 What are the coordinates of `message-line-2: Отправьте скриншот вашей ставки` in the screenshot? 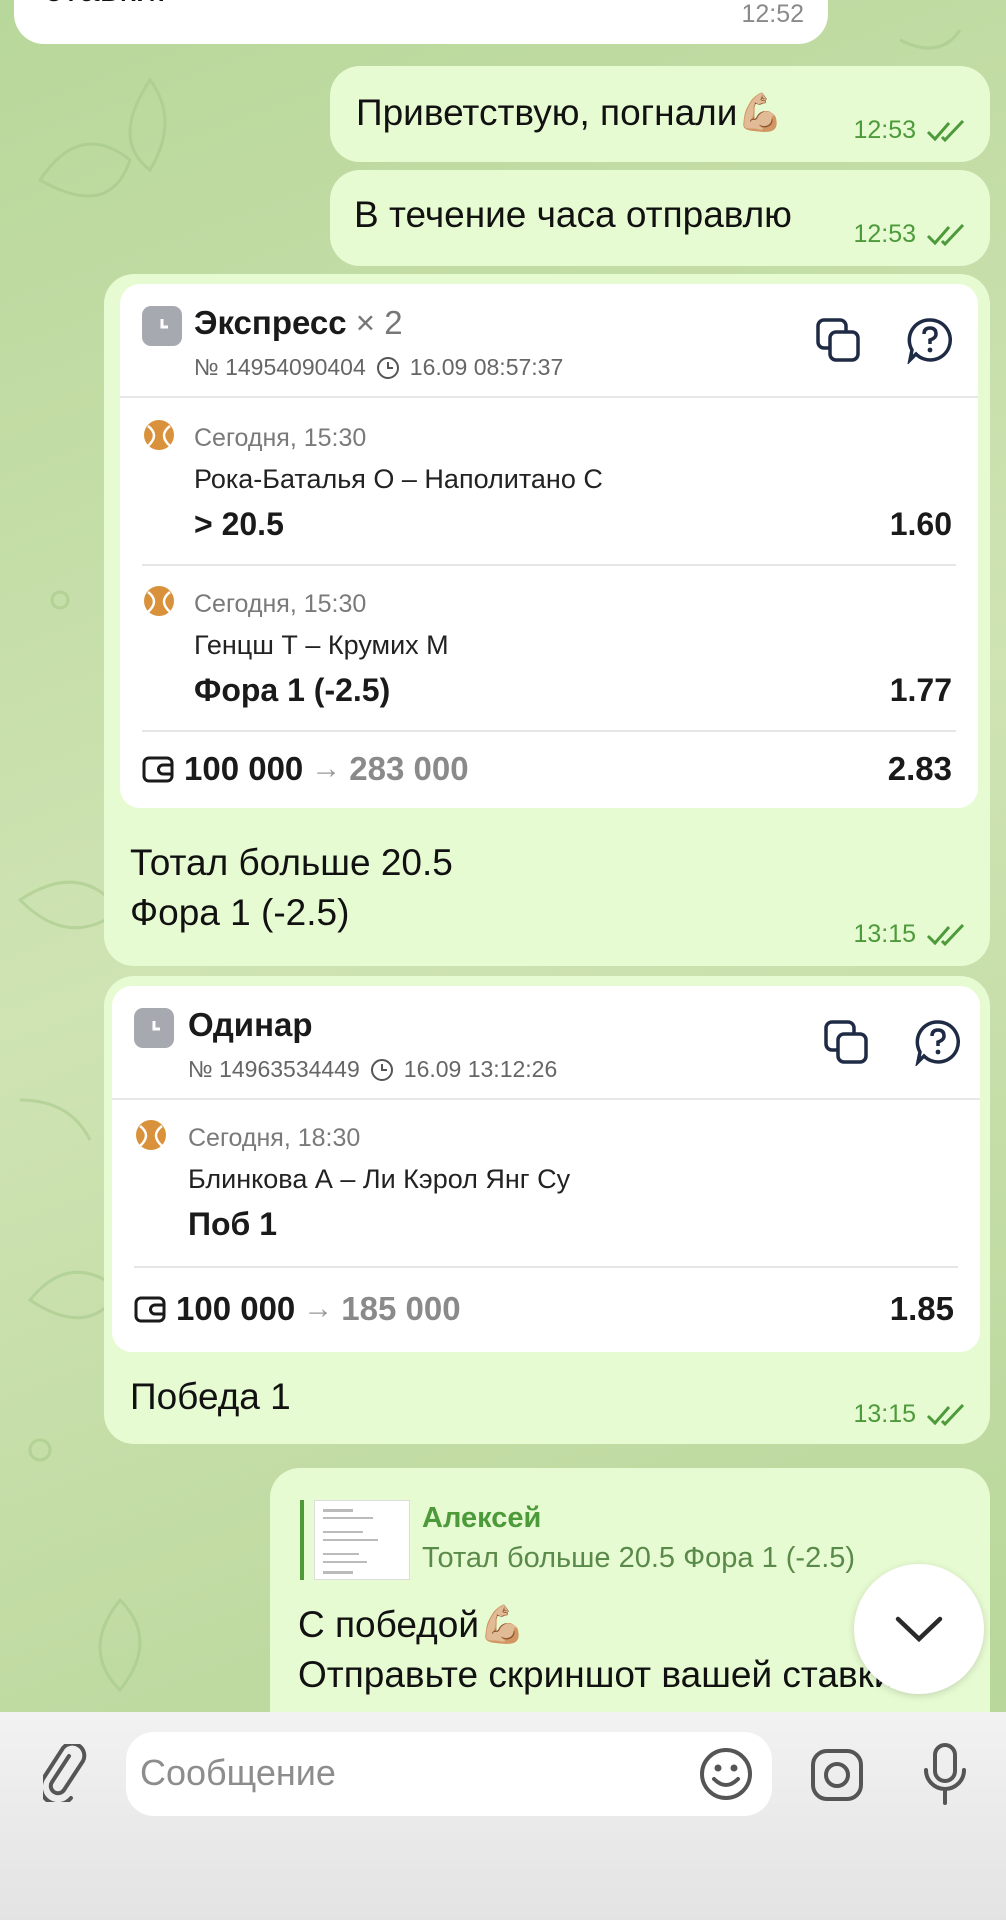 It's located at (596, 1674).